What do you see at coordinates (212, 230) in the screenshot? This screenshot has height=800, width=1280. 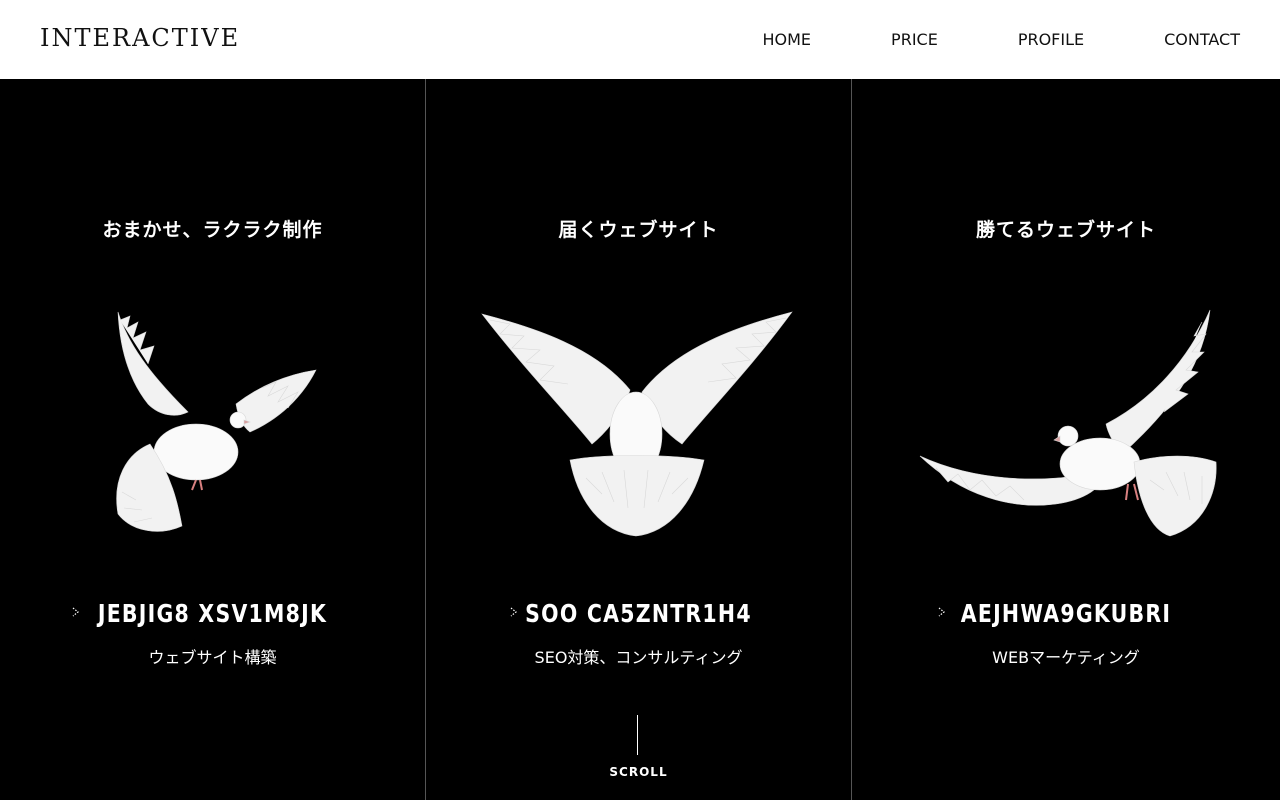 I see `column-heading: おまかせ、ラクラク制作` at bounding box center [212, 230].